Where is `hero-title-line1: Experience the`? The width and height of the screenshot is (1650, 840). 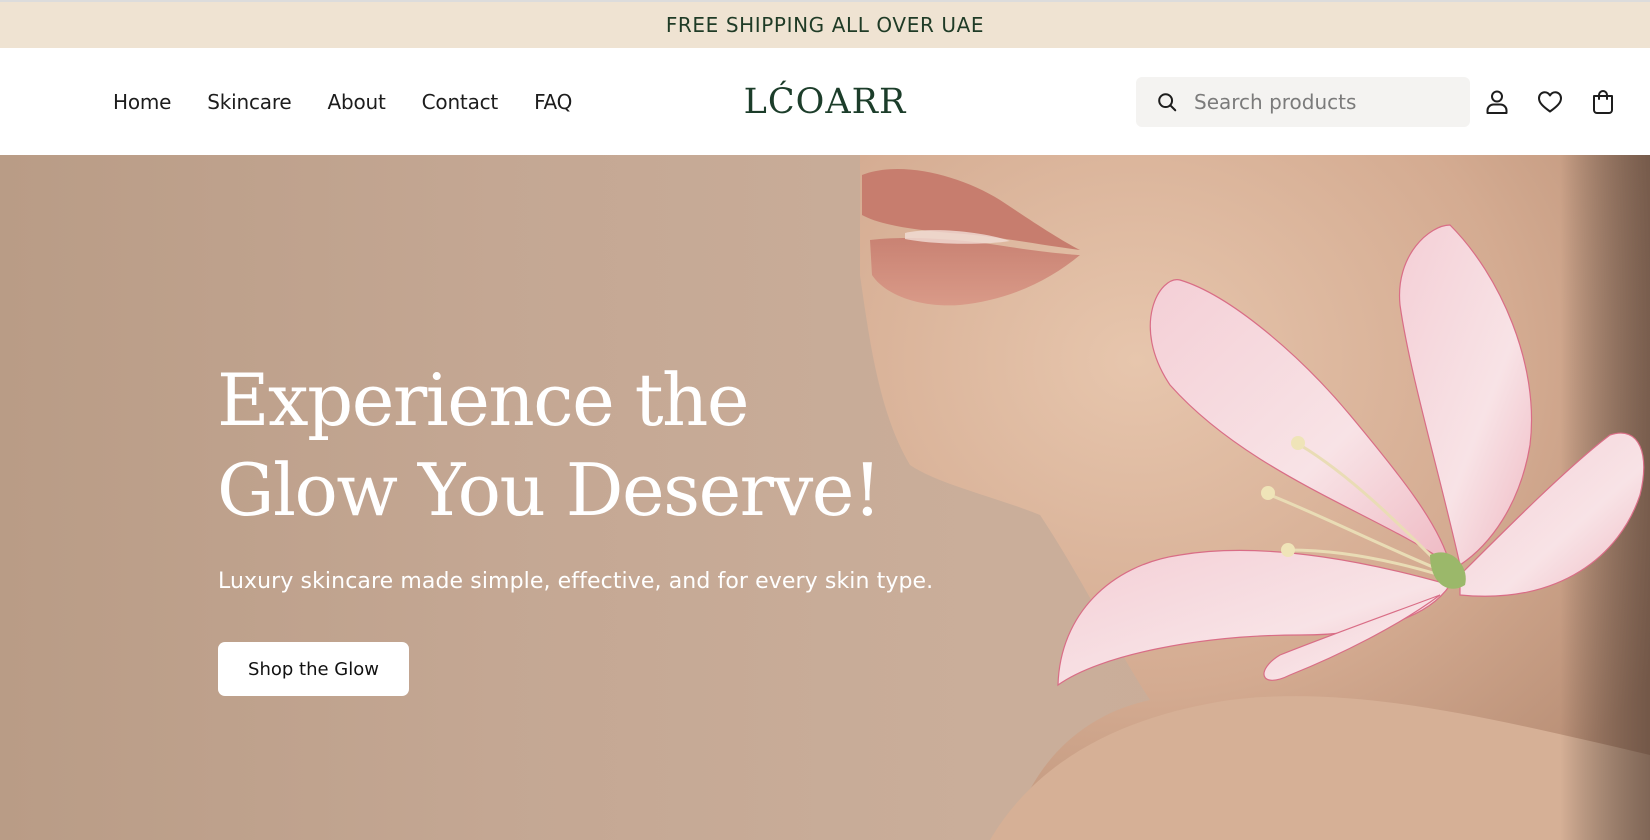 hero-title-line1: Experience the is located at coordinates (483, 400).